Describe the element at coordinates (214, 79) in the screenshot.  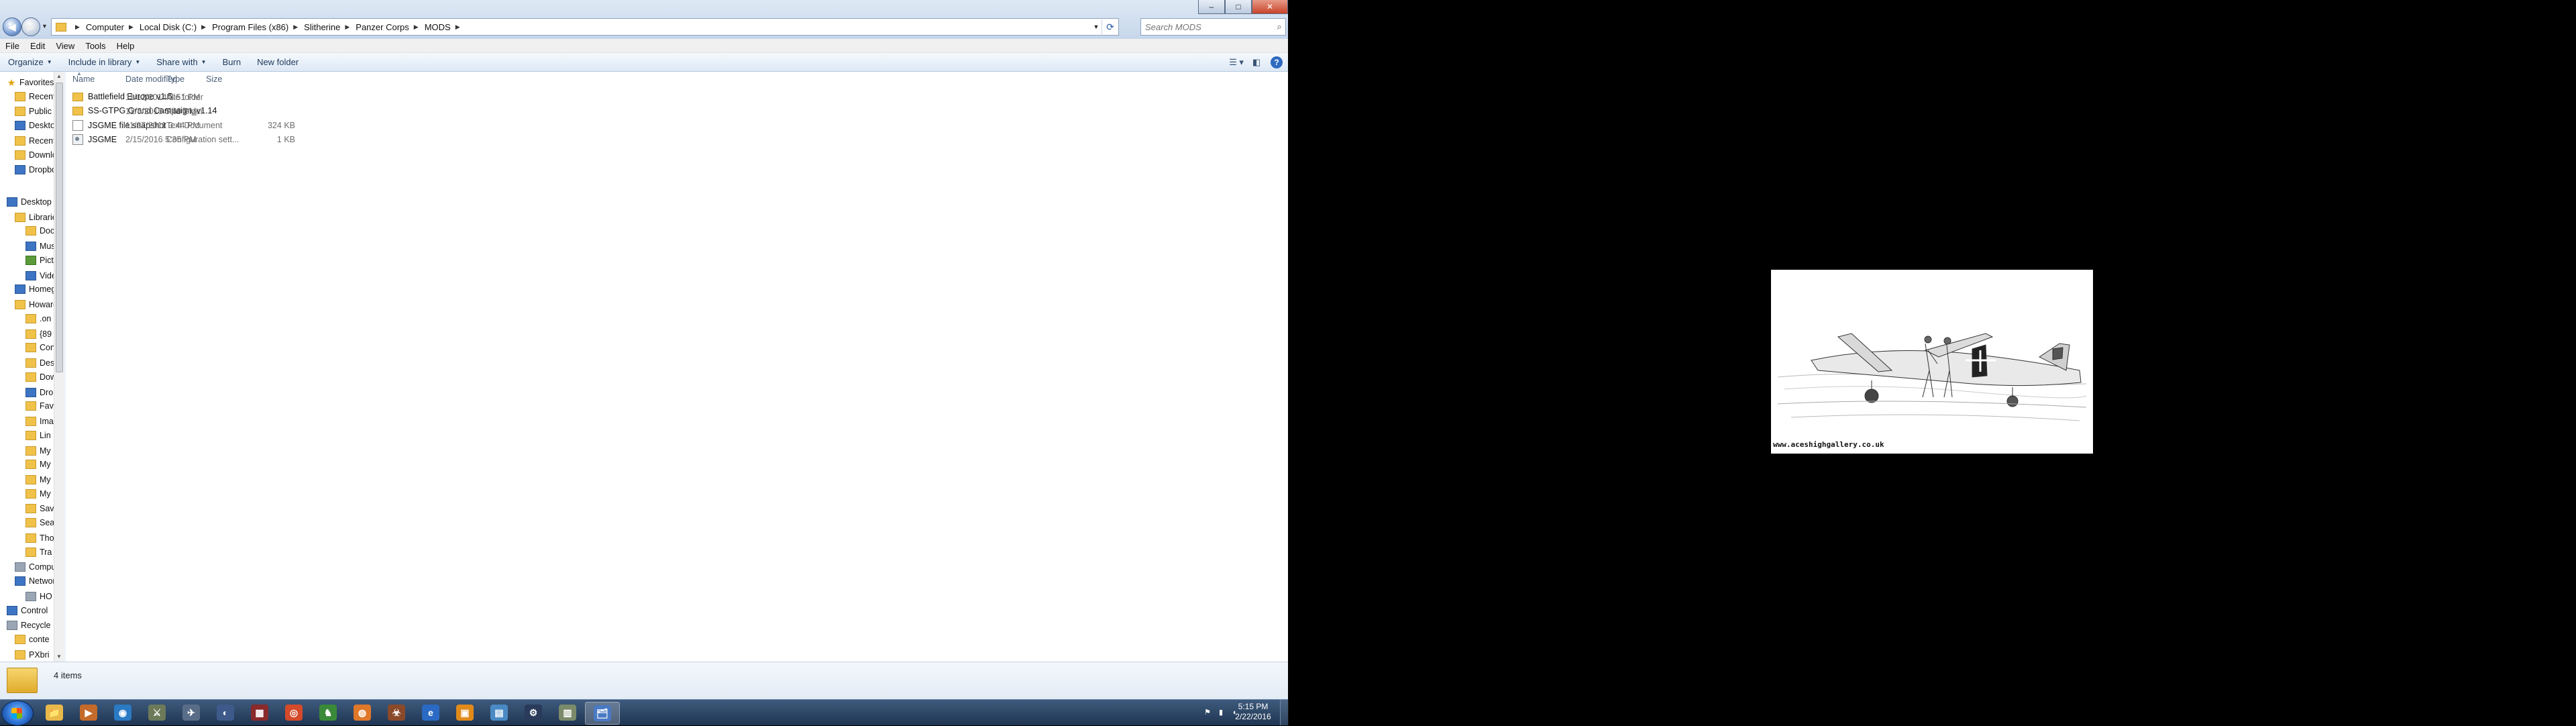
I see `column-header-size: Size` at that location.